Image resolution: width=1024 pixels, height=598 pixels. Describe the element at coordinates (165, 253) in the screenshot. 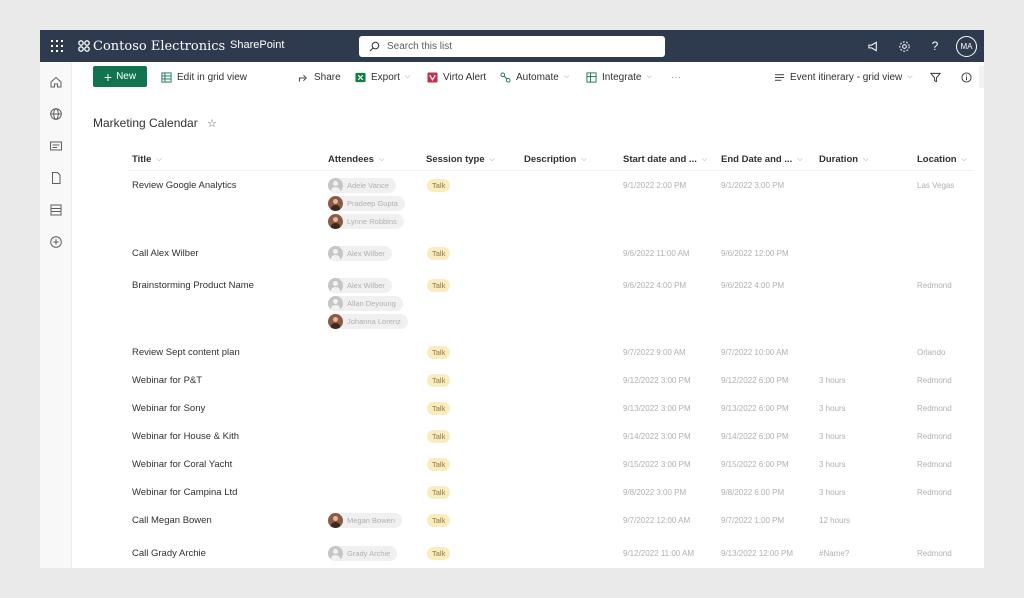

I see `title-link: Call Alex Wilber` at that location.